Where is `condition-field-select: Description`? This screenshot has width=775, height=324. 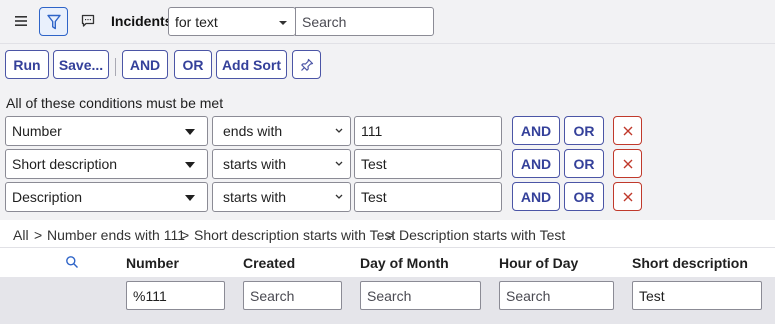
condition-field-select: Description is located at coordinates (106, 197).